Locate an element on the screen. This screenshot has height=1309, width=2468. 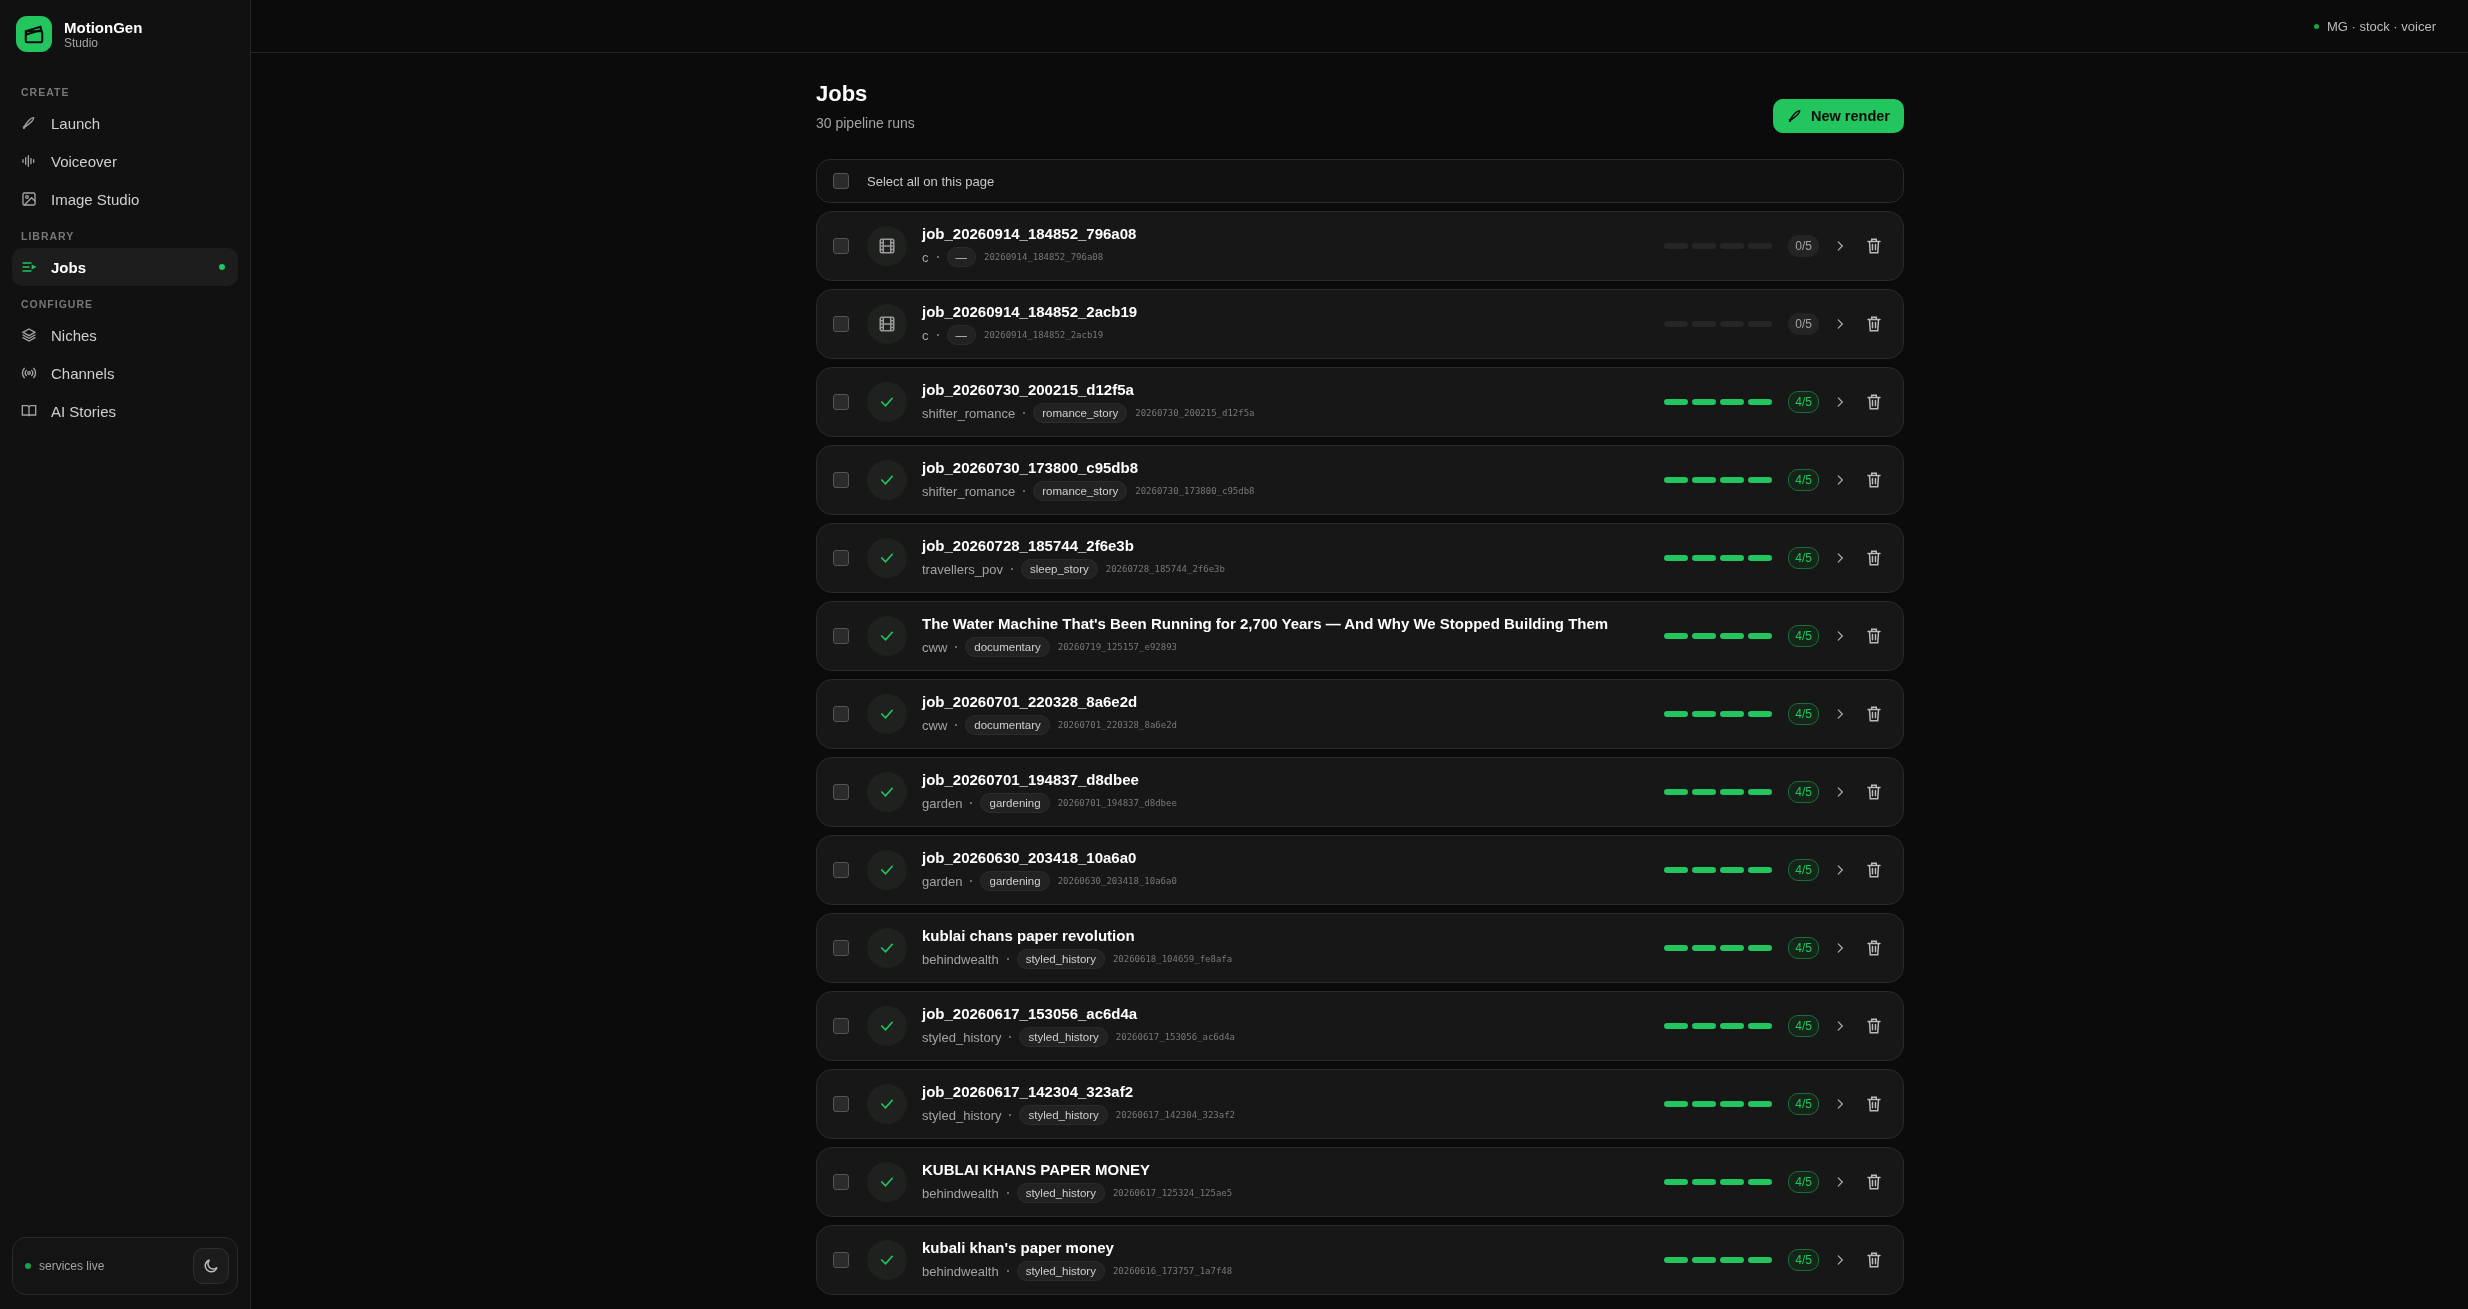
nav-item: Image Studio is located at coordinates (125, 199).